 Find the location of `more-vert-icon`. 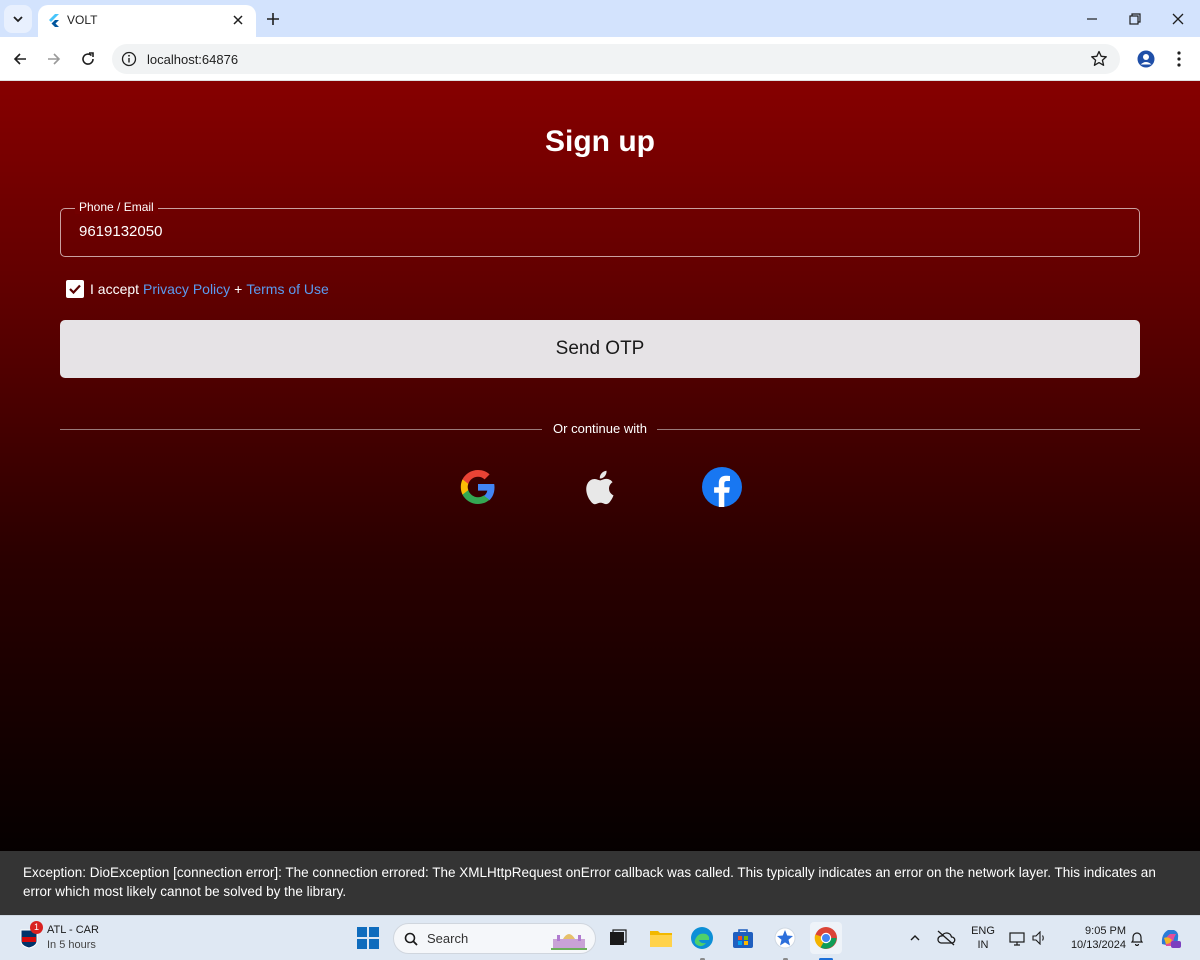

more-vert-icon is located at coordinates (1179, 59).